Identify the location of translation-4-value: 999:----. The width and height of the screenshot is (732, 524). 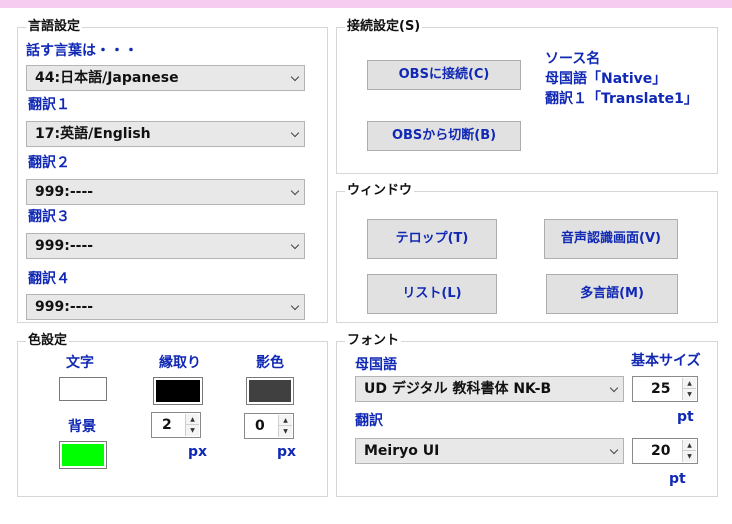
(64, 307).